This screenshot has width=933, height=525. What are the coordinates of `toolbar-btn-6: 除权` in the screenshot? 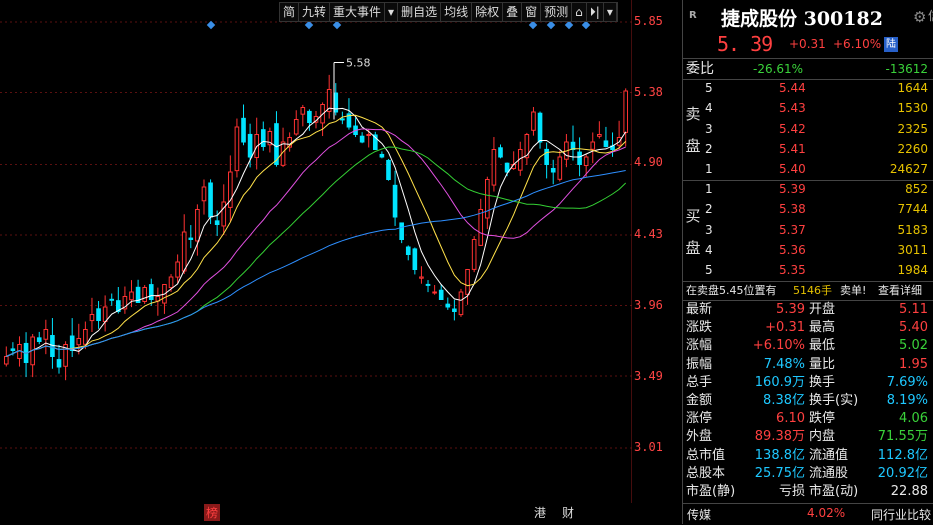 It's located at (488, 12).